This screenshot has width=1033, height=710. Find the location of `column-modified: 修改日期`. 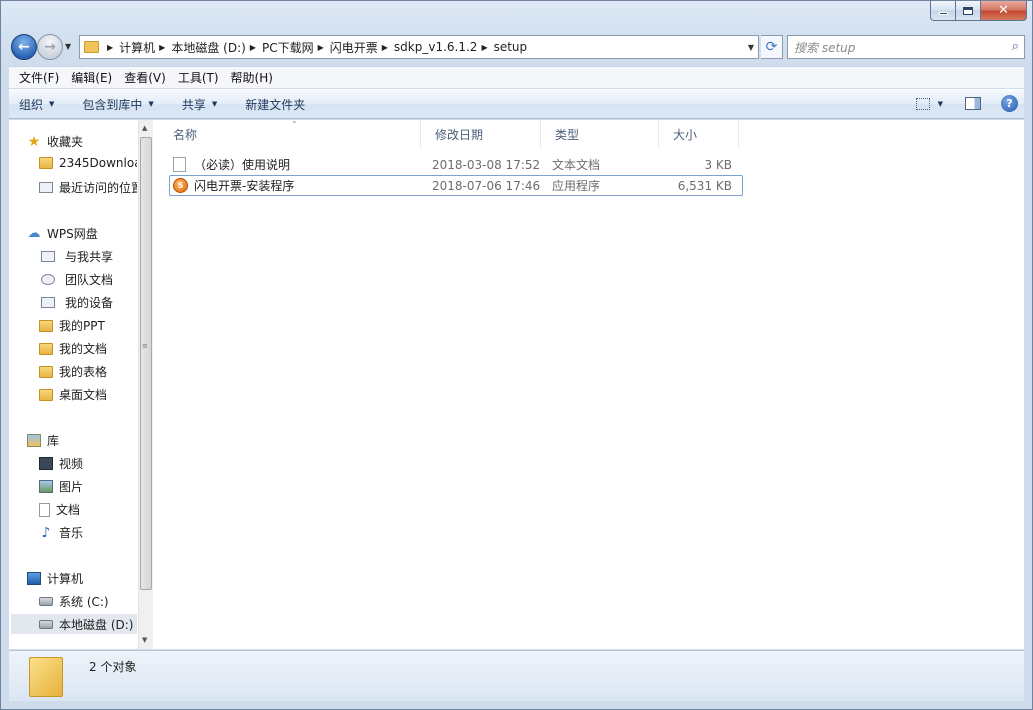

column-modified: 修改日期 is located at coordinates (481, 134).